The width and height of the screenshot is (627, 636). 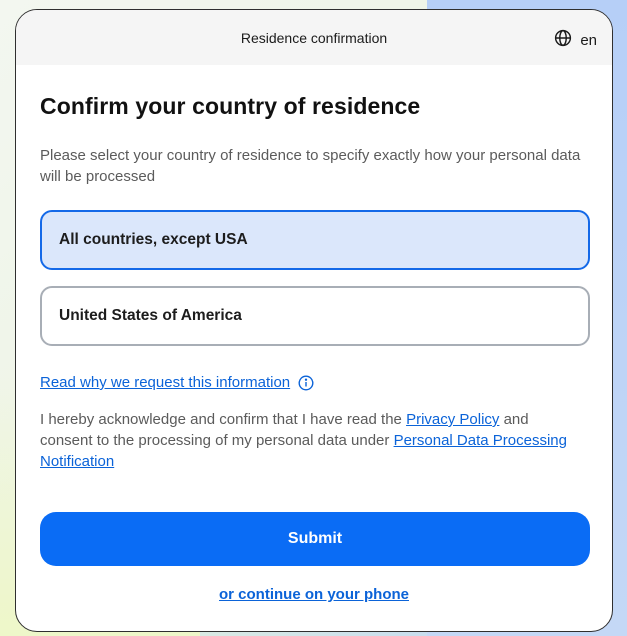 I want to click on continue-on-phone-link: or continue on your phone, so click(x=314, y=594).